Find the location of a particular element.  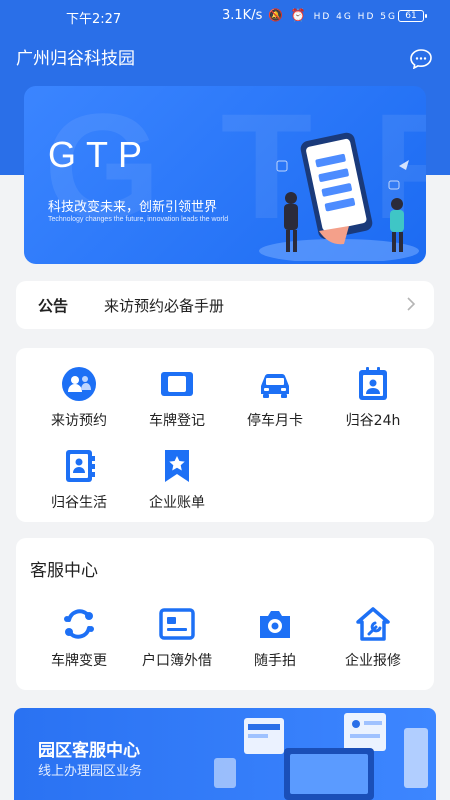

alarm-icon: ⏰ is located at coordinates (299, 15).